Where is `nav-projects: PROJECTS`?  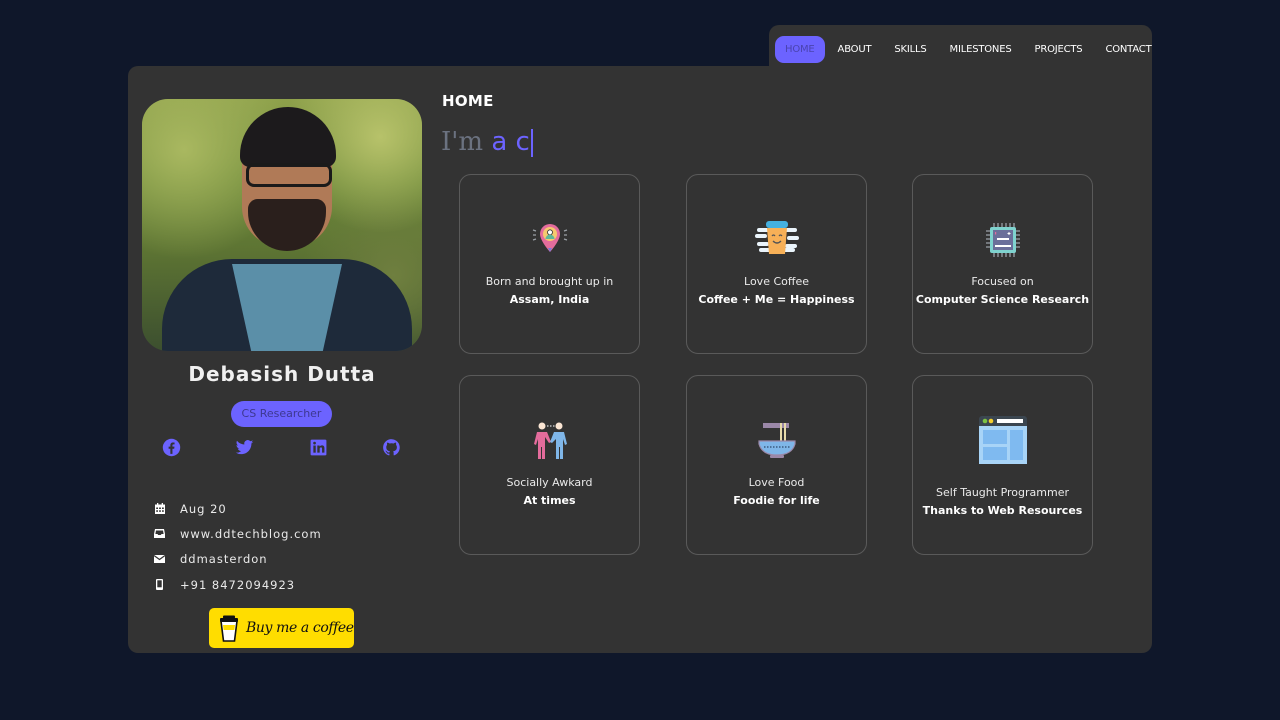
nav-projects: PROJECTS is located at coordinates (1058, 49).